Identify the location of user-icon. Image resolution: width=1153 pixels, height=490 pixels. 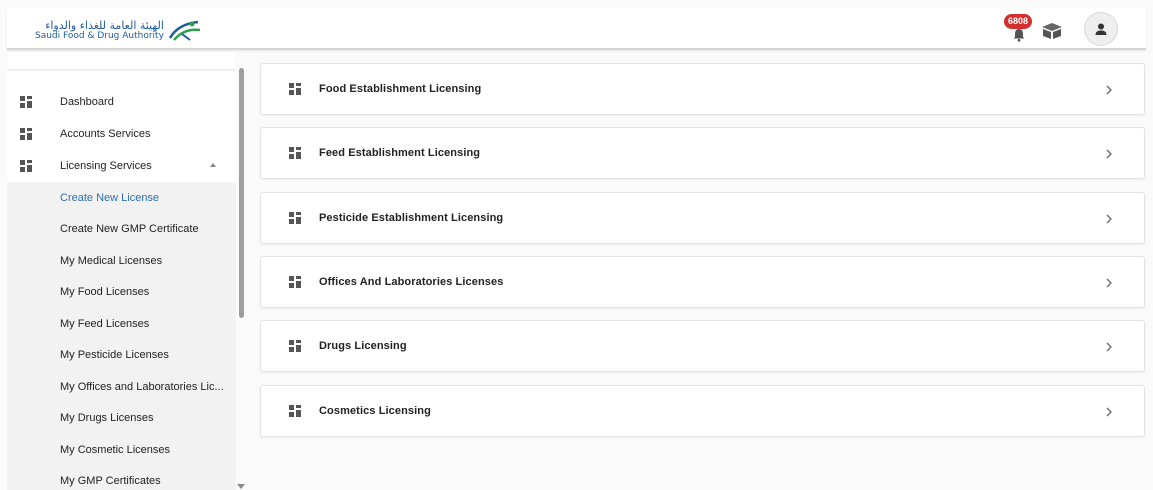
(1101, 29).